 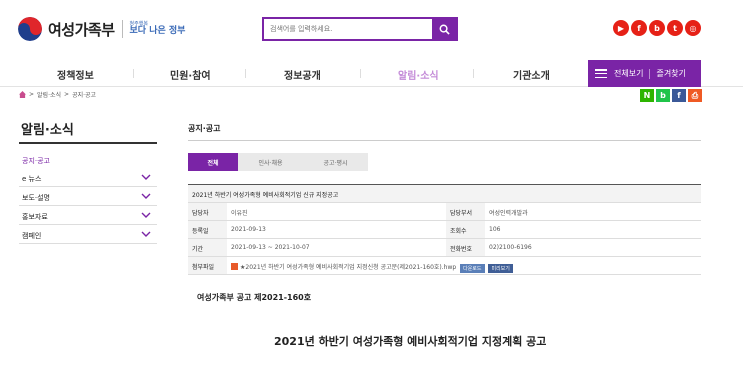 What do you see at coordinates (621, 28) in the screenshot?
I see `youtube-icon: ▶` at bounding box center [621, 28].